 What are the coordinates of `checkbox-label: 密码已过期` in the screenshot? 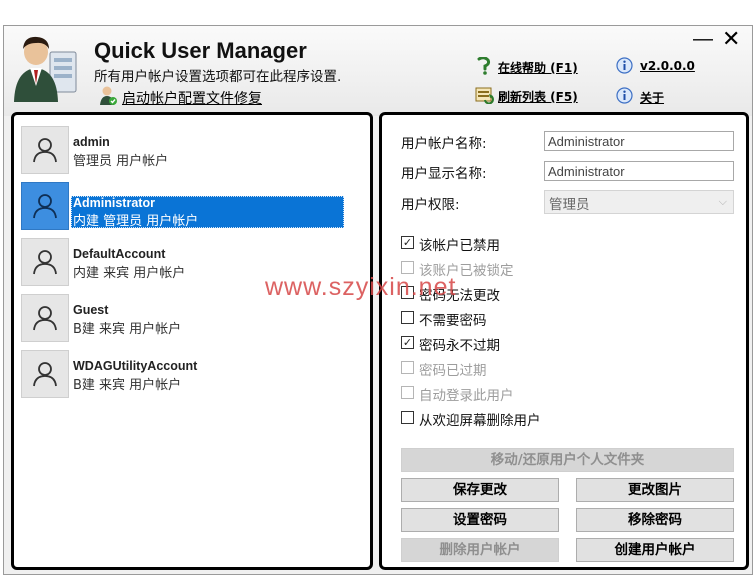 It's located at (453, 371).